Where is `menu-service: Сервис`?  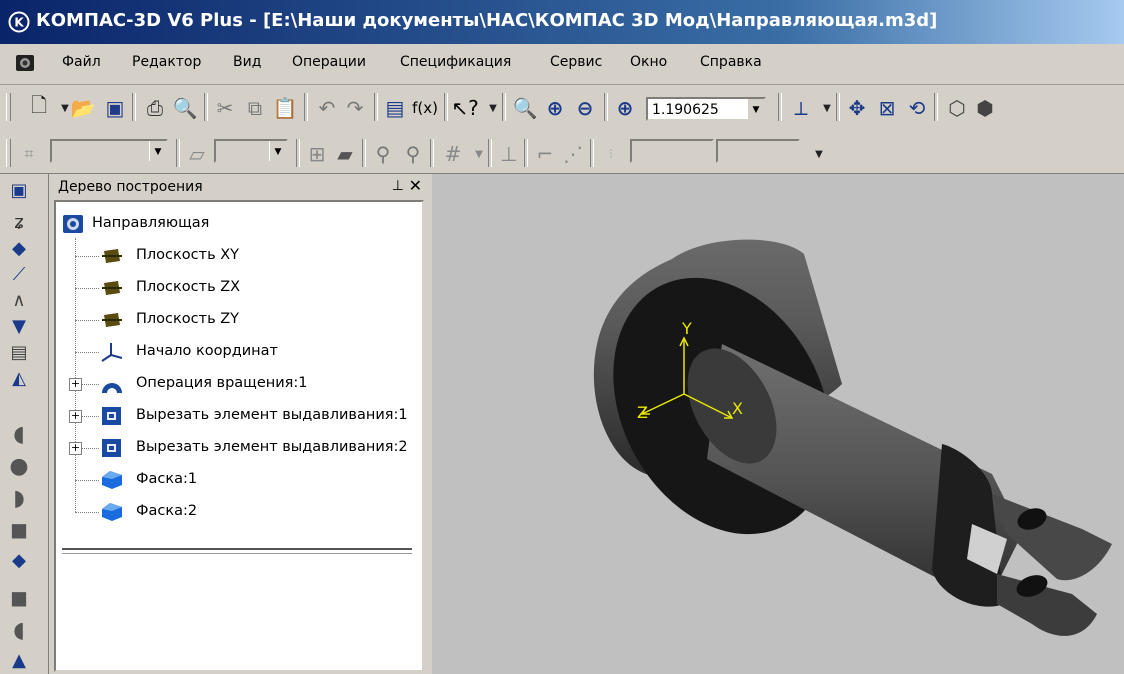
menu-service: Сервис is located at coordinates (576, 62).